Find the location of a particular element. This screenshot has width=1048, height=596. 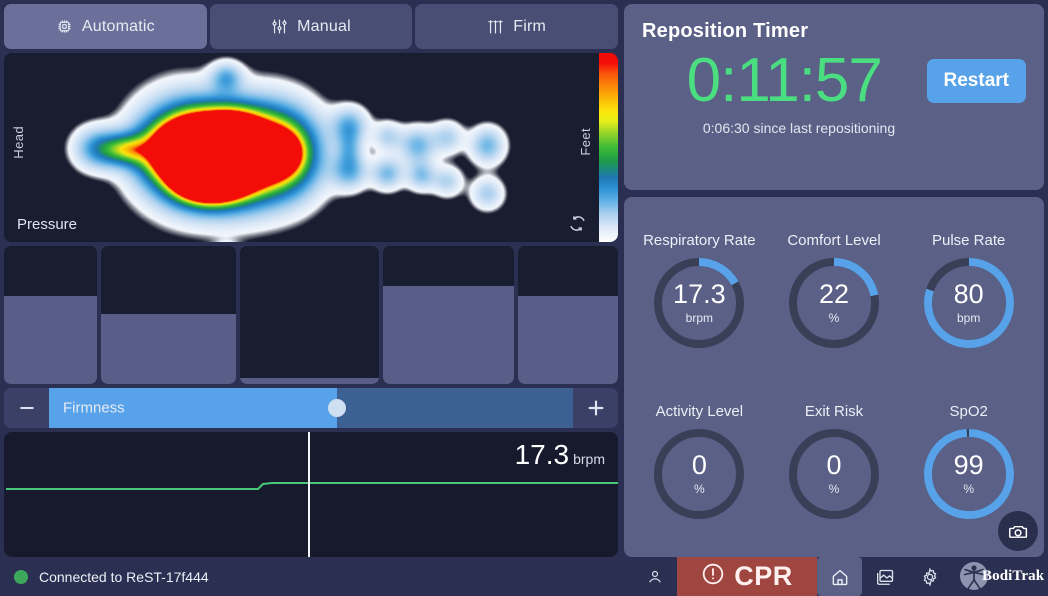

pressure-feet-label: Feet is located at coordinates (585, 141).